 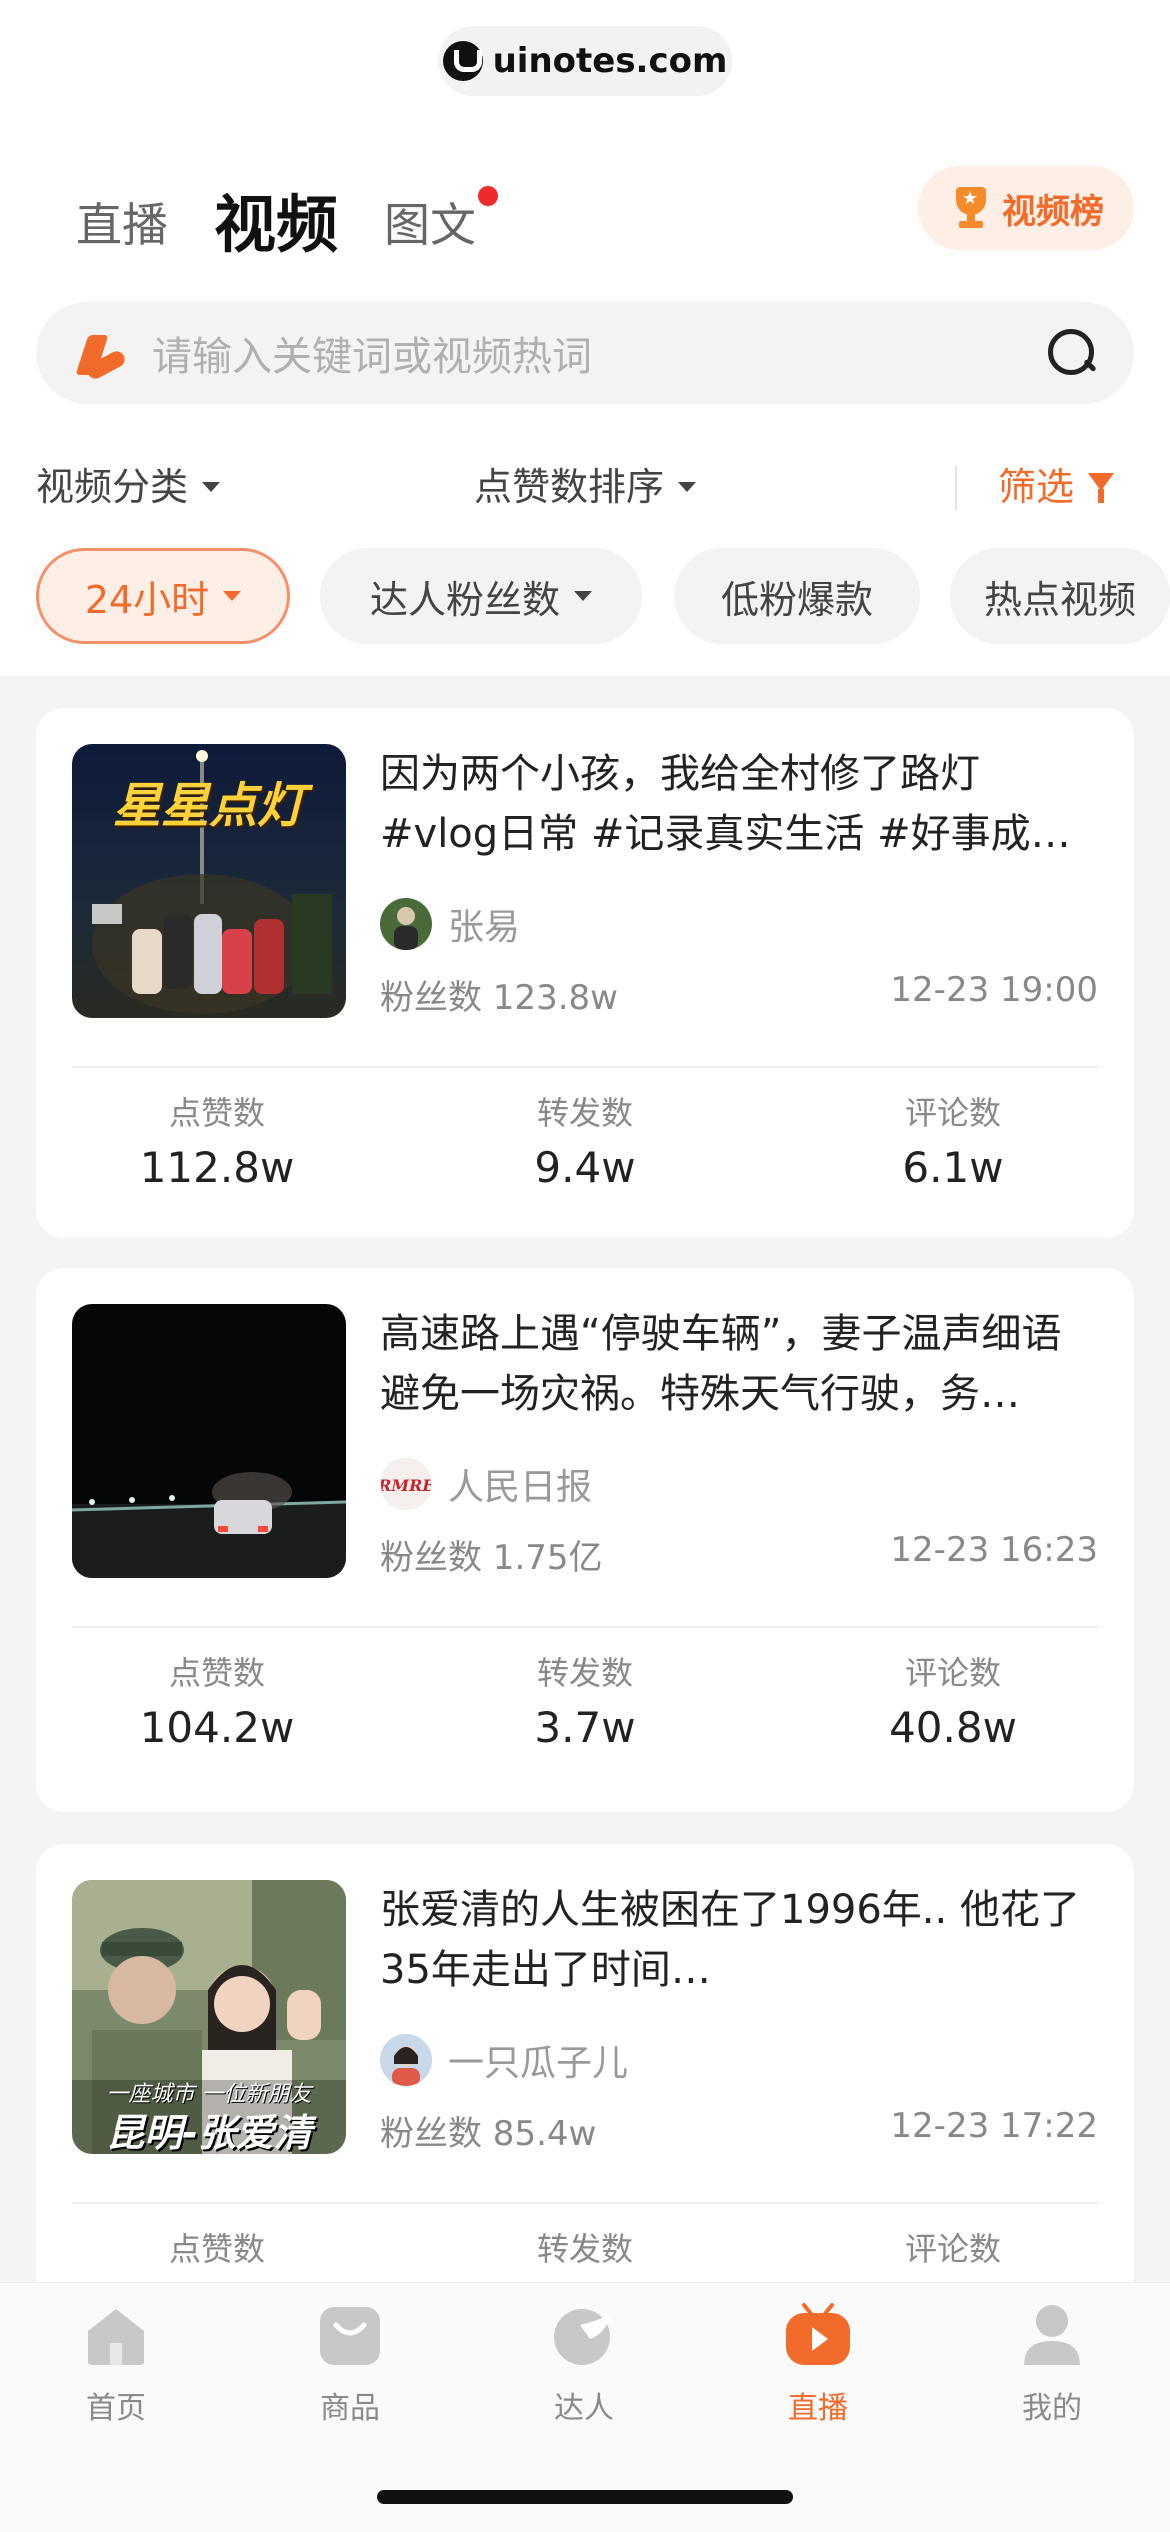 I want to click on filter-label: 筛选, so click(x=1036, y=487).